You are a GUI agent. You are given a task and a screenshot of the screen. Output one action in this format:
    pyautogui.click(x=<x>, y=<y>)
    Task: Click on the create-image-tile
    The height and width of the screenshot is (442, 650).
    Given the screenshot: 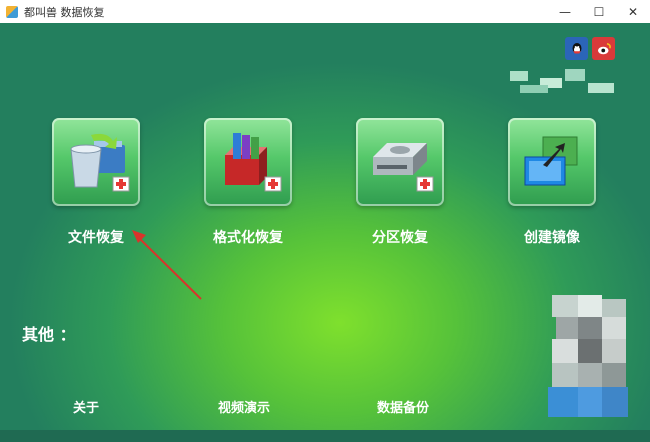 What is the action you would take?
    pyautogui.click(x=552, y=162)
    